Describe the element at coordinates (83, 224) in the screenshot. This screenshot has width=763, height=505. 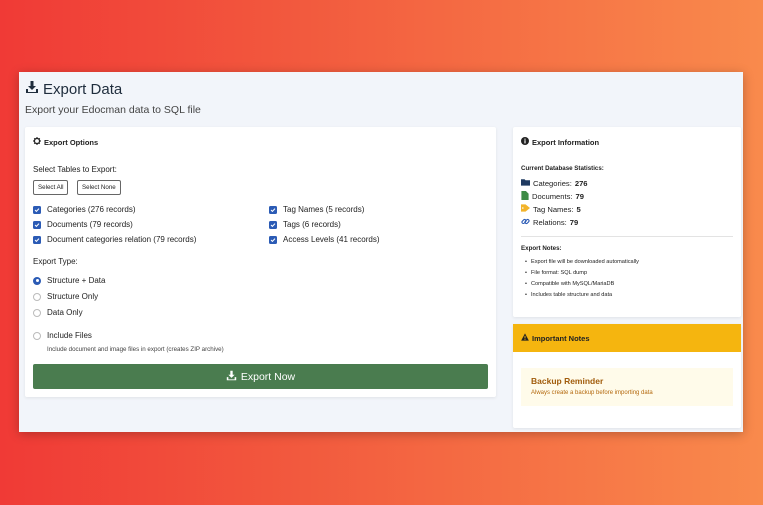
I see `table-checkbox-documents: Documents (79 records)` at that location.